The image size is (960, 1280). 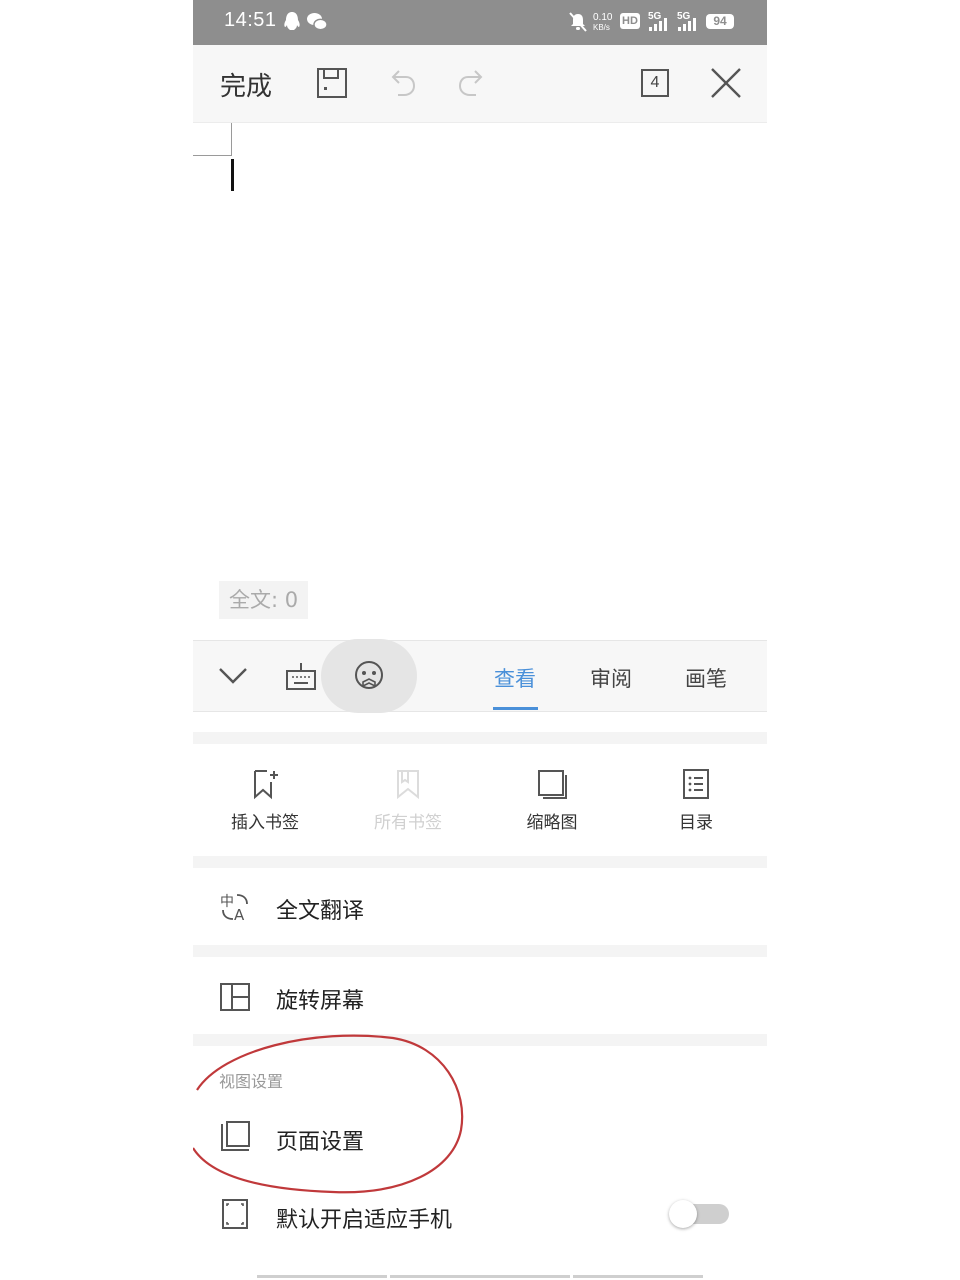 I want to click on assistant-face-icon, so click(x=369, y=675).